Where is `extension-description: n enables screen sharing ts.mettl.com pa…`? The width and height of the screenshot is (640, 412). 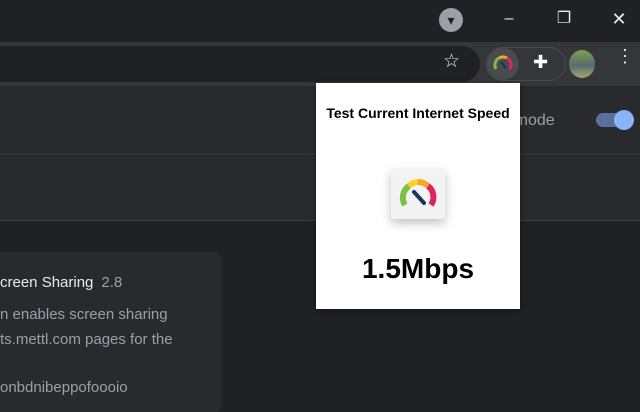 extension-description: n enables screen sharing ts.mettl.com pa… is located at coordinates (86, 327).